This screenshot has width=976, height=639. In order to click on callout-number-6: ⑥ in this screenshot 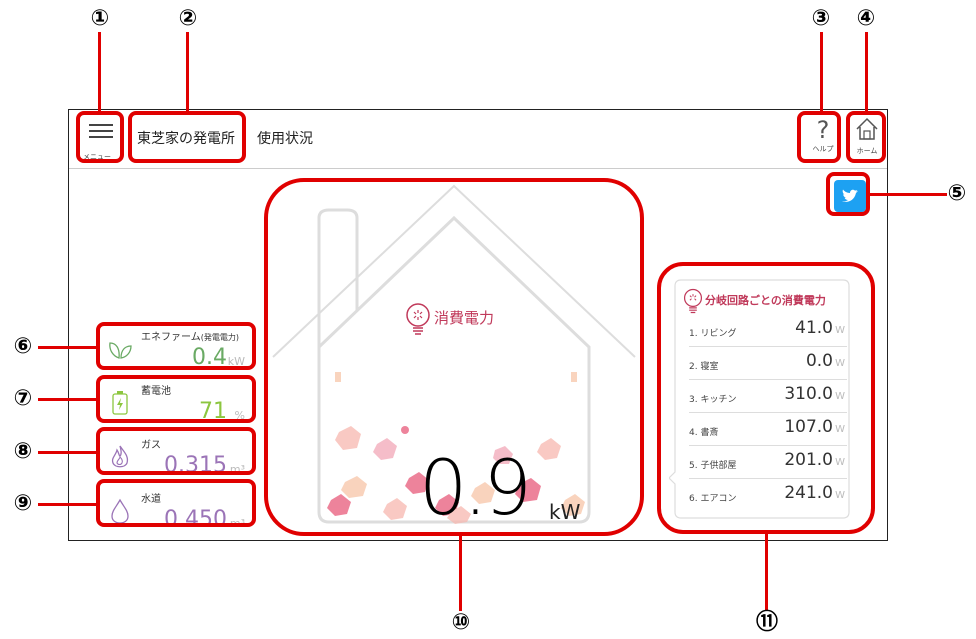, I will do `click(23, 346)`.